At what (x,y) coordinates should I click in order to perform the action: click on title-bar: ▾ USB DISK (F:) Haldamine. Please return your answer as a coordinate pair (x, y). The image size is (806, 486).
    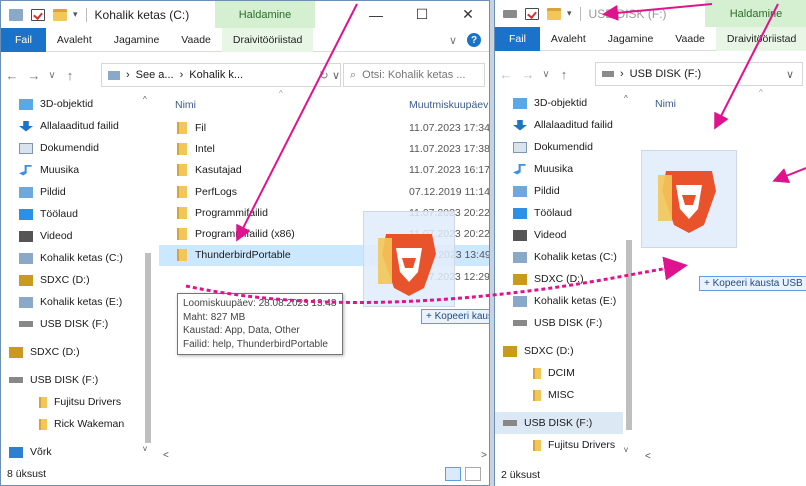
    Looking at the image, I should click on (650, 13).